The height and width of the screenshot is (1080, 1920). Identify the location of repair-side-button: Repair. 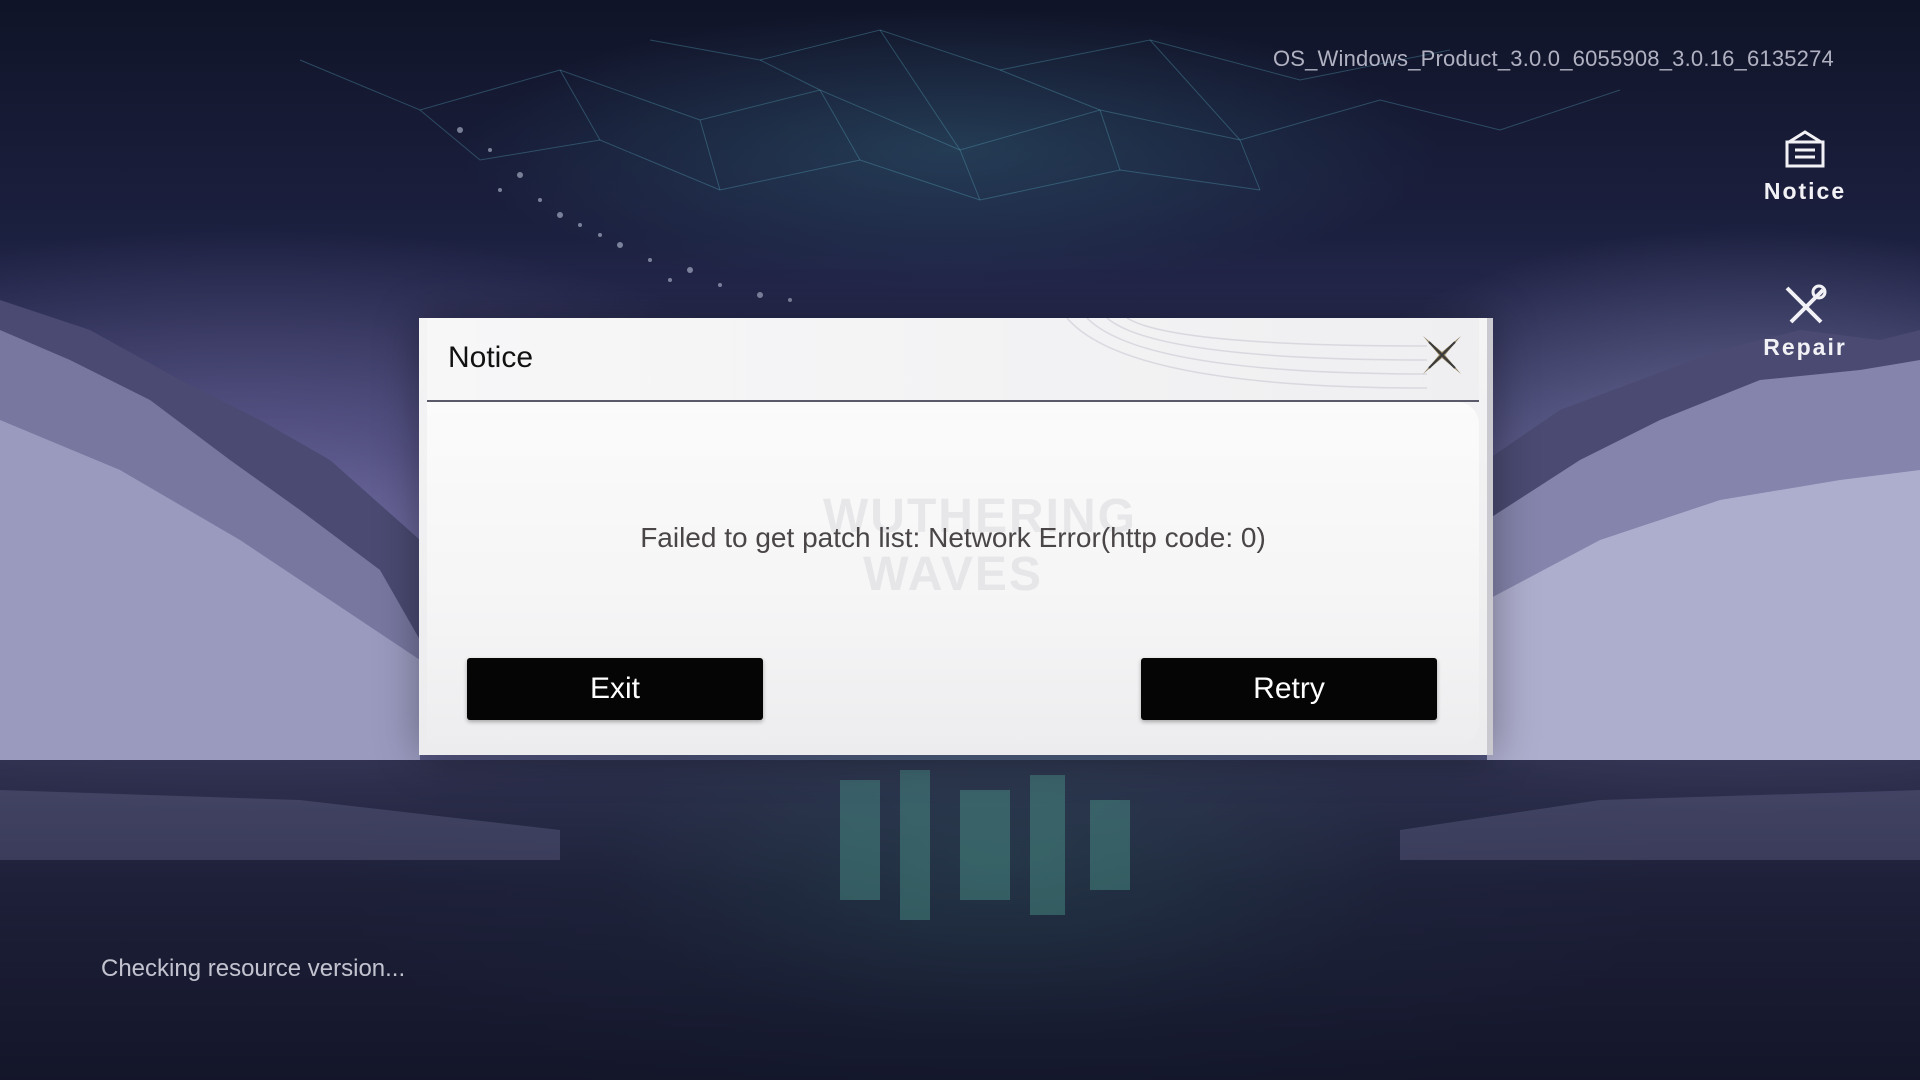
(1805, 321).